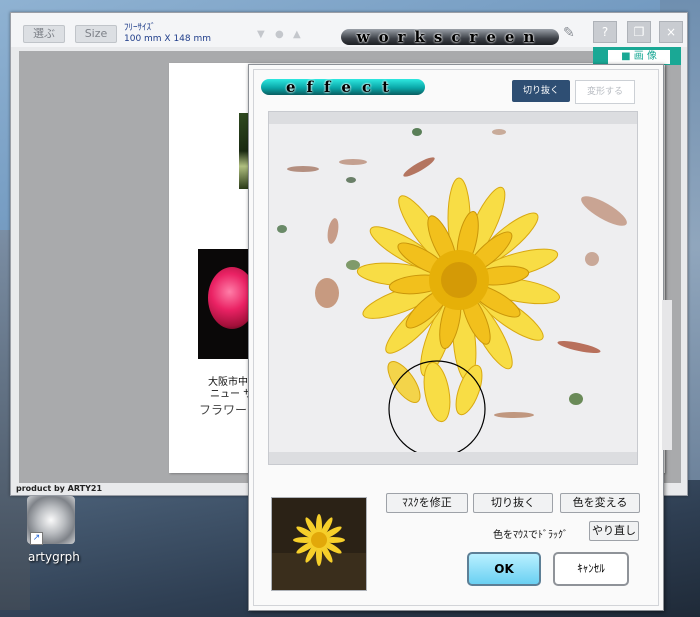 The width and height of the screenshot is (700, 617). I want to click on paper-caption-2: ニュー サ, so click(232, 394).